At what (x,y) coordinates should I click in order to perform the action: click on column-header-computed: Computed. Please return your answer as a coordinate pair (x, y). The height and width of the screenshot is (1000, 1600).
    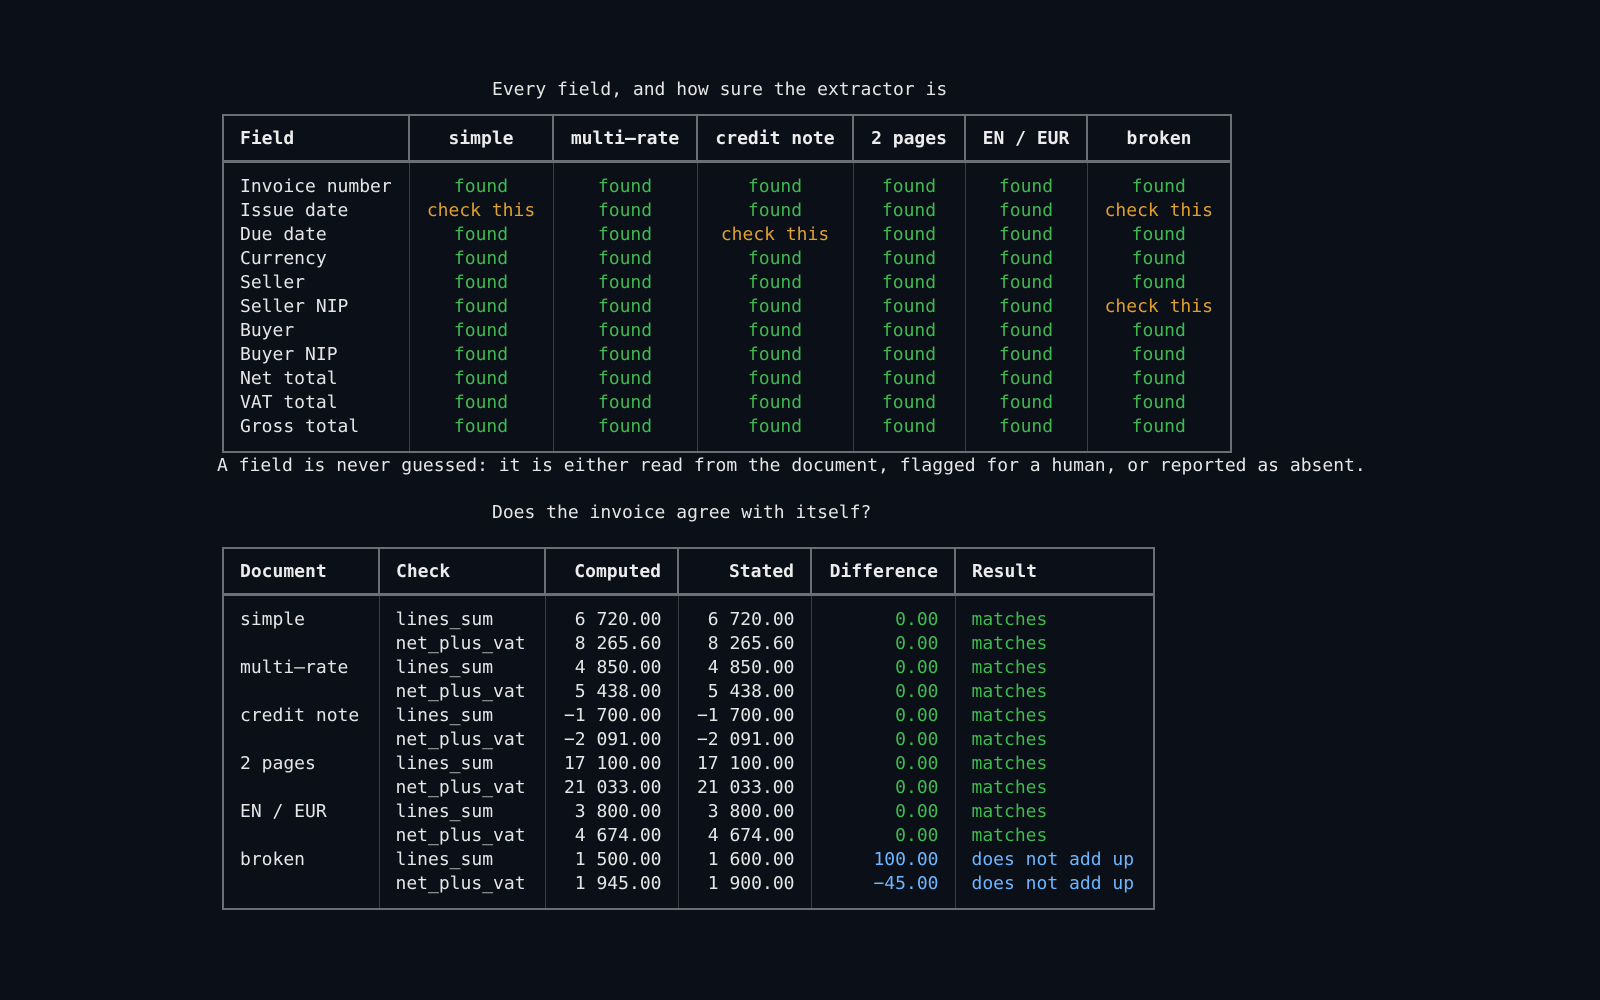
    Looking at the image, I should click on (611, 572).